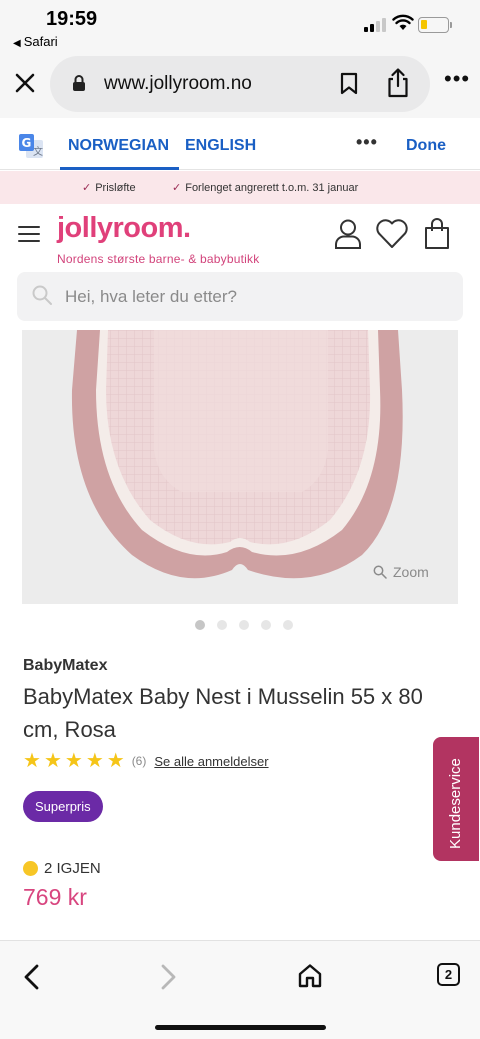 Image resolution: width=480 pixels, height=1039 pixels. I want to click on user-icon, so click(348, 234).